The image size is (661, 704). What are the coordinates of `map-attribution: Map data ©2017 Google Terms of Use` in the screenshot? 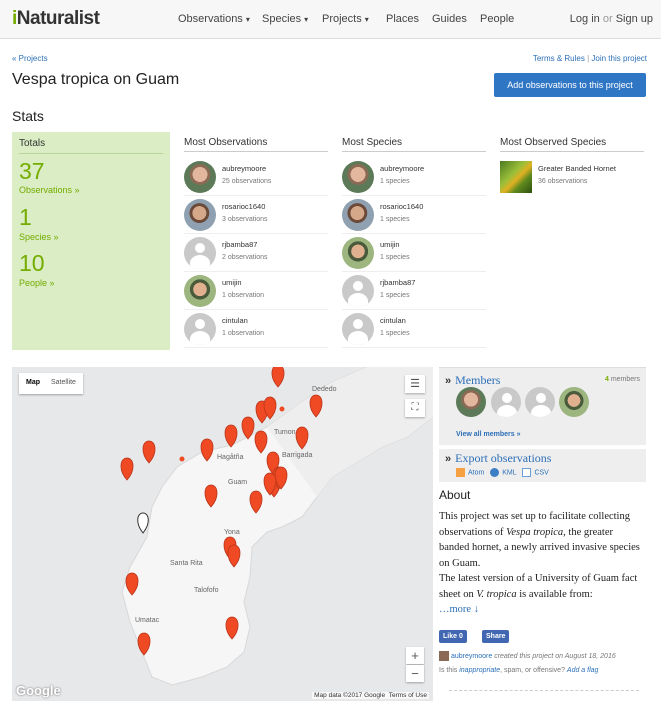 It's located at (370, 695).